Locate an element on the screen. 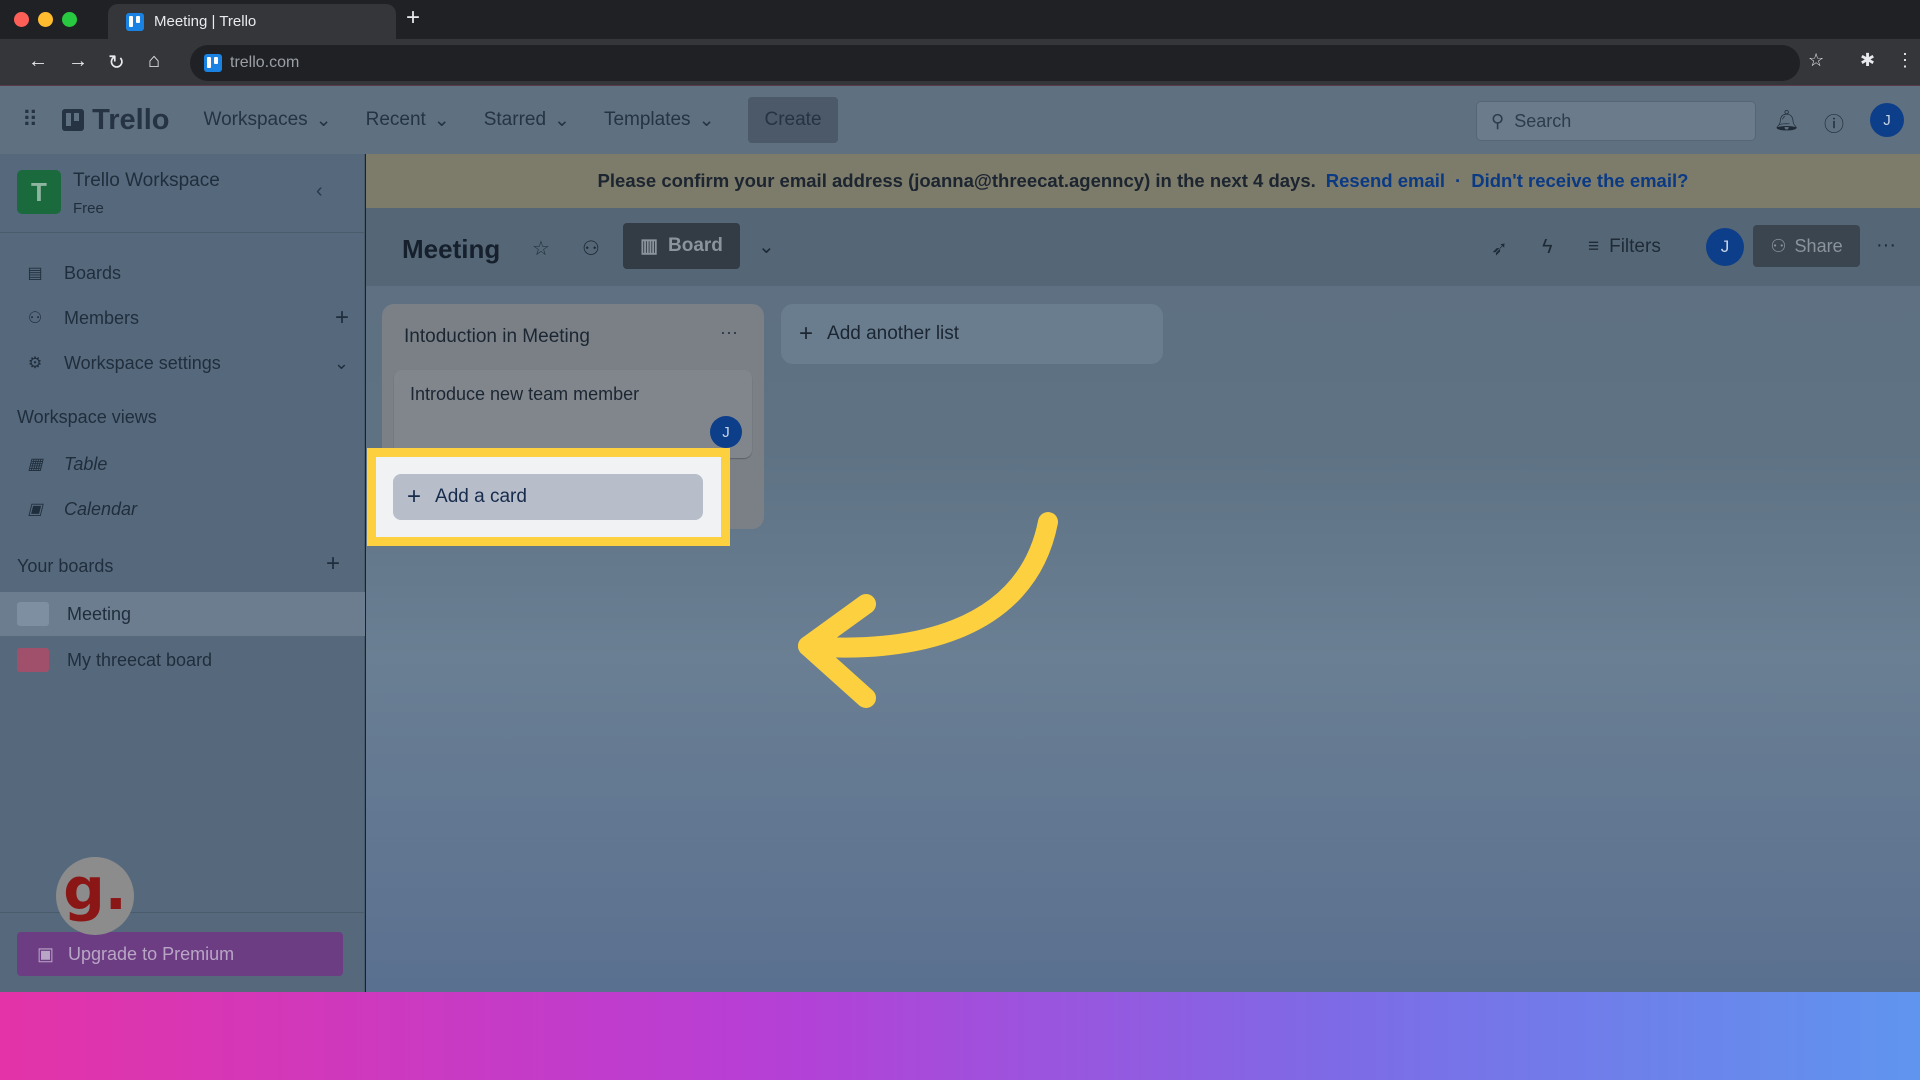 The image size is (1920, 1080). visibility-icon: ⚇ is located at coordinates (591, 248).